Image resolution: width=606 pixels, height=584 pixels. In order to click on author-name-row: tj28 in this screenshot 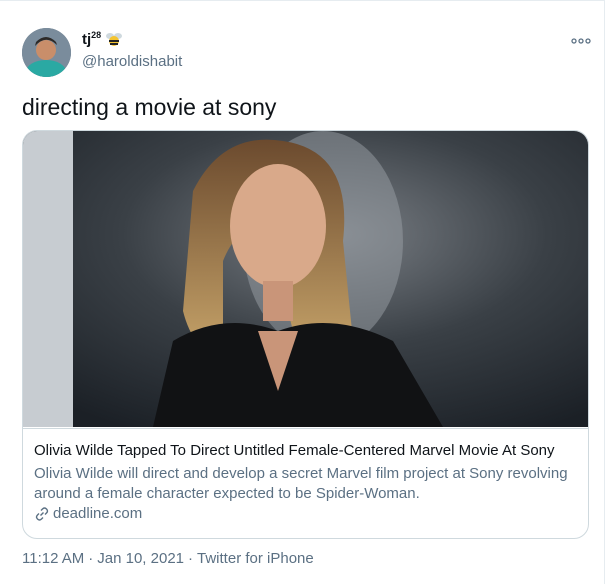, I will do `click(102, 39)`.